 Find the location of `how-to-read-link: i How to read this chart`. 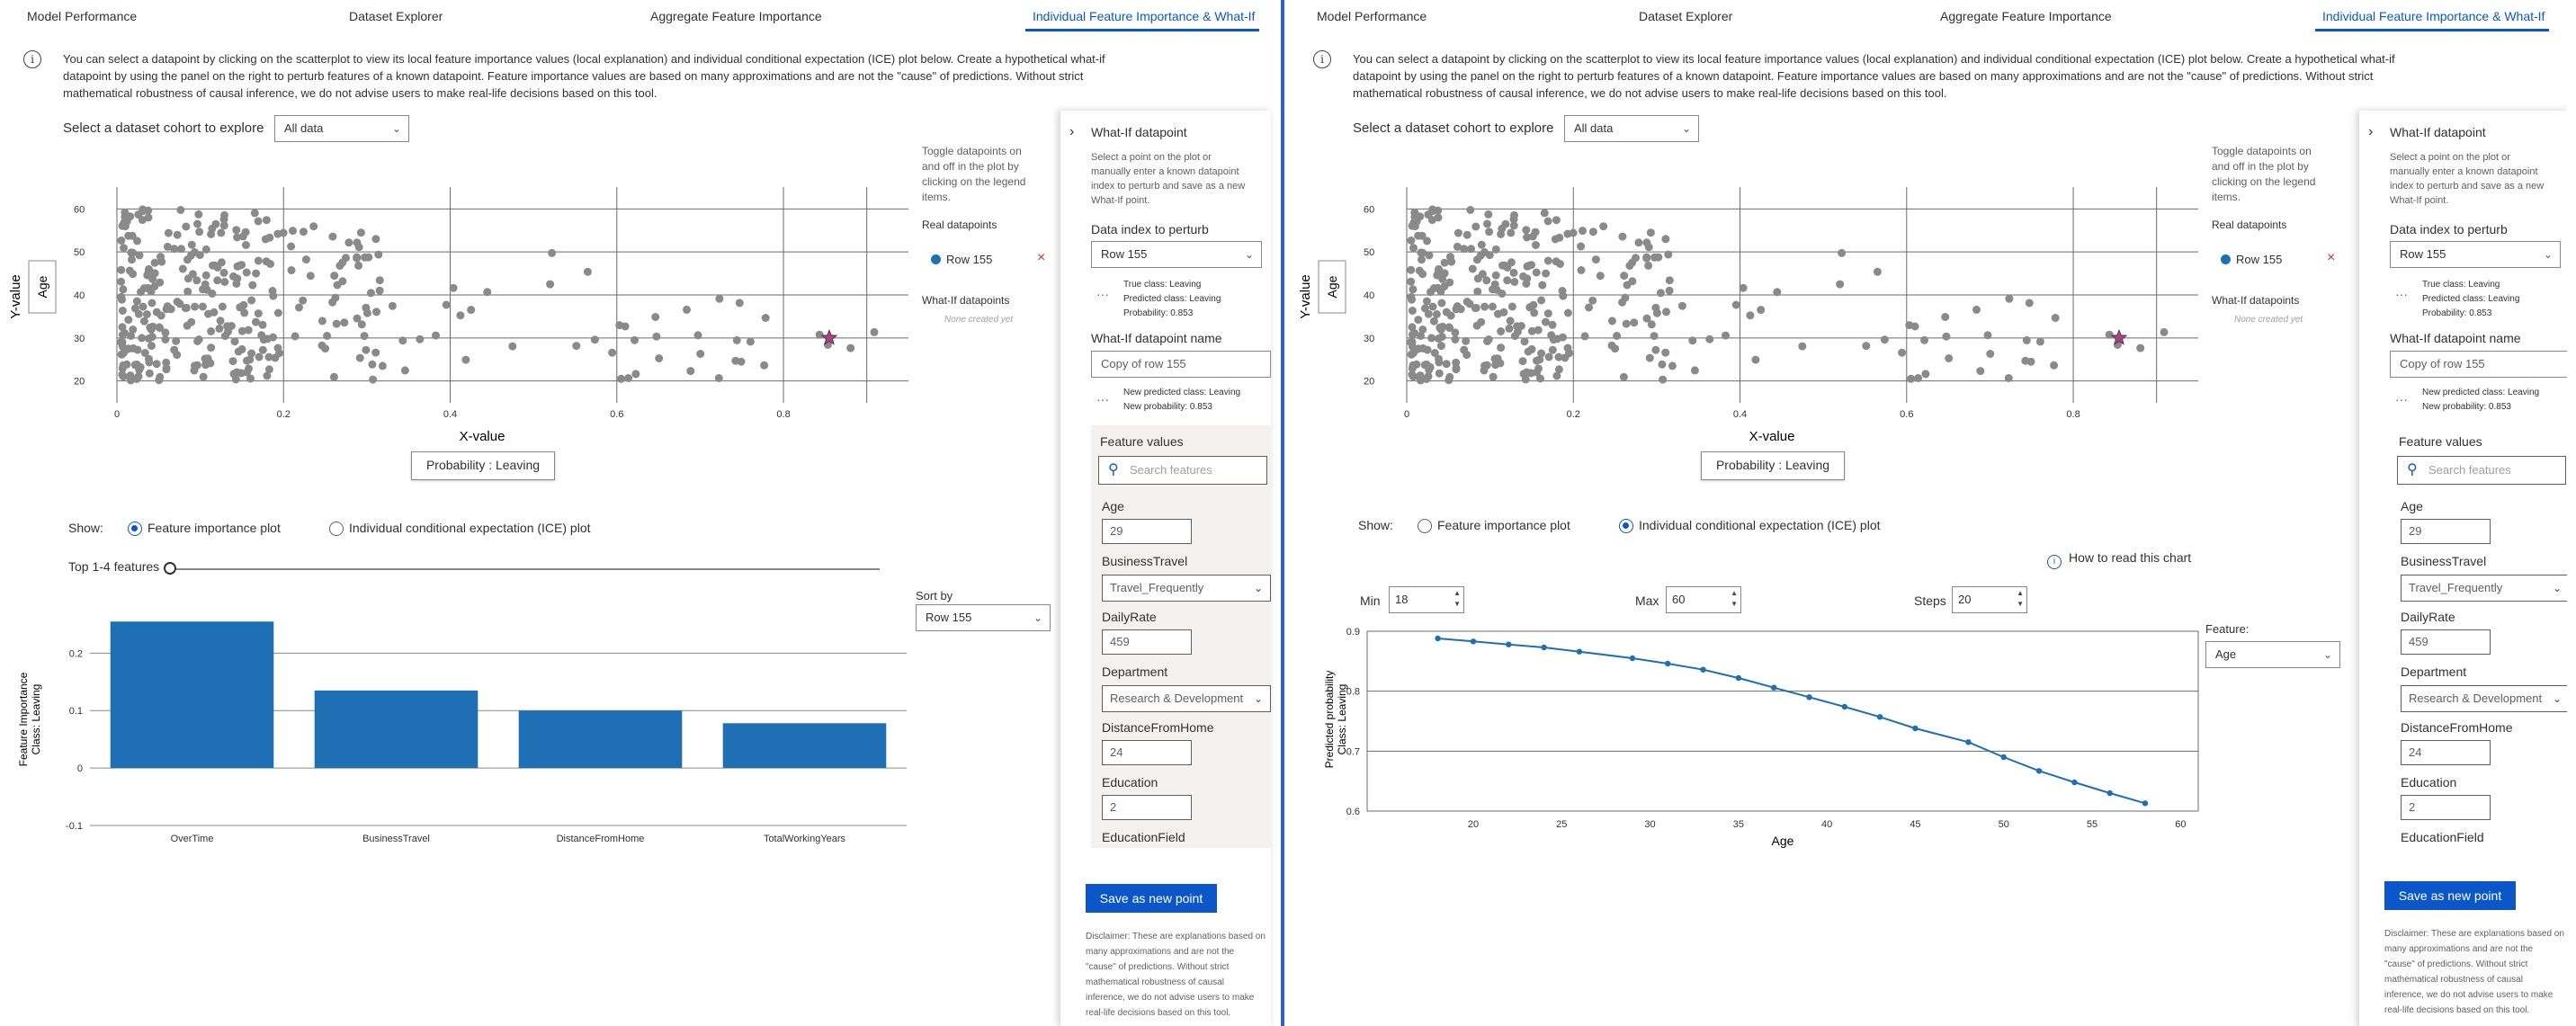

how-to-read-link: i How to read this chart is located at coordinates (2119, 560).